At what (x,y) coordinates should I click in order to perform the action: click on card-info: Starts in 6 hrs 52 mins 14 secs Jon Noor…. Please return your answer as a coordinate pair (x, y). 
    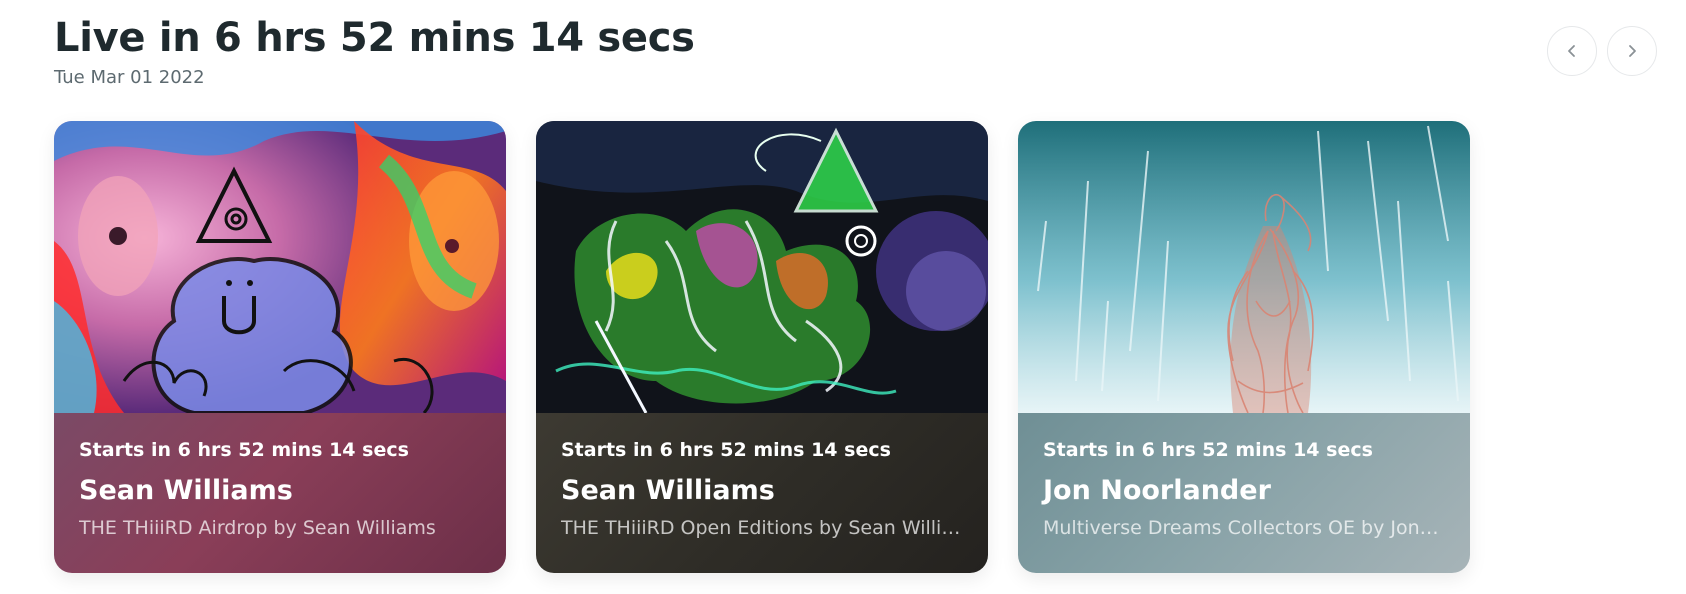
    Looking at the image, I should click on (1244, 493).